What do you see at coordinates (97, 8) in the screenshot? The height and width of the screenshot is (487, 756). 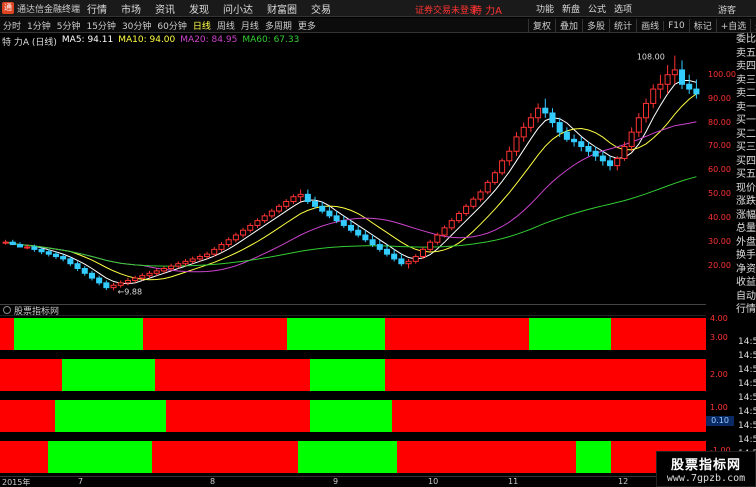 I see `menu-quotes: 行情` at bounding box center [97, 8].